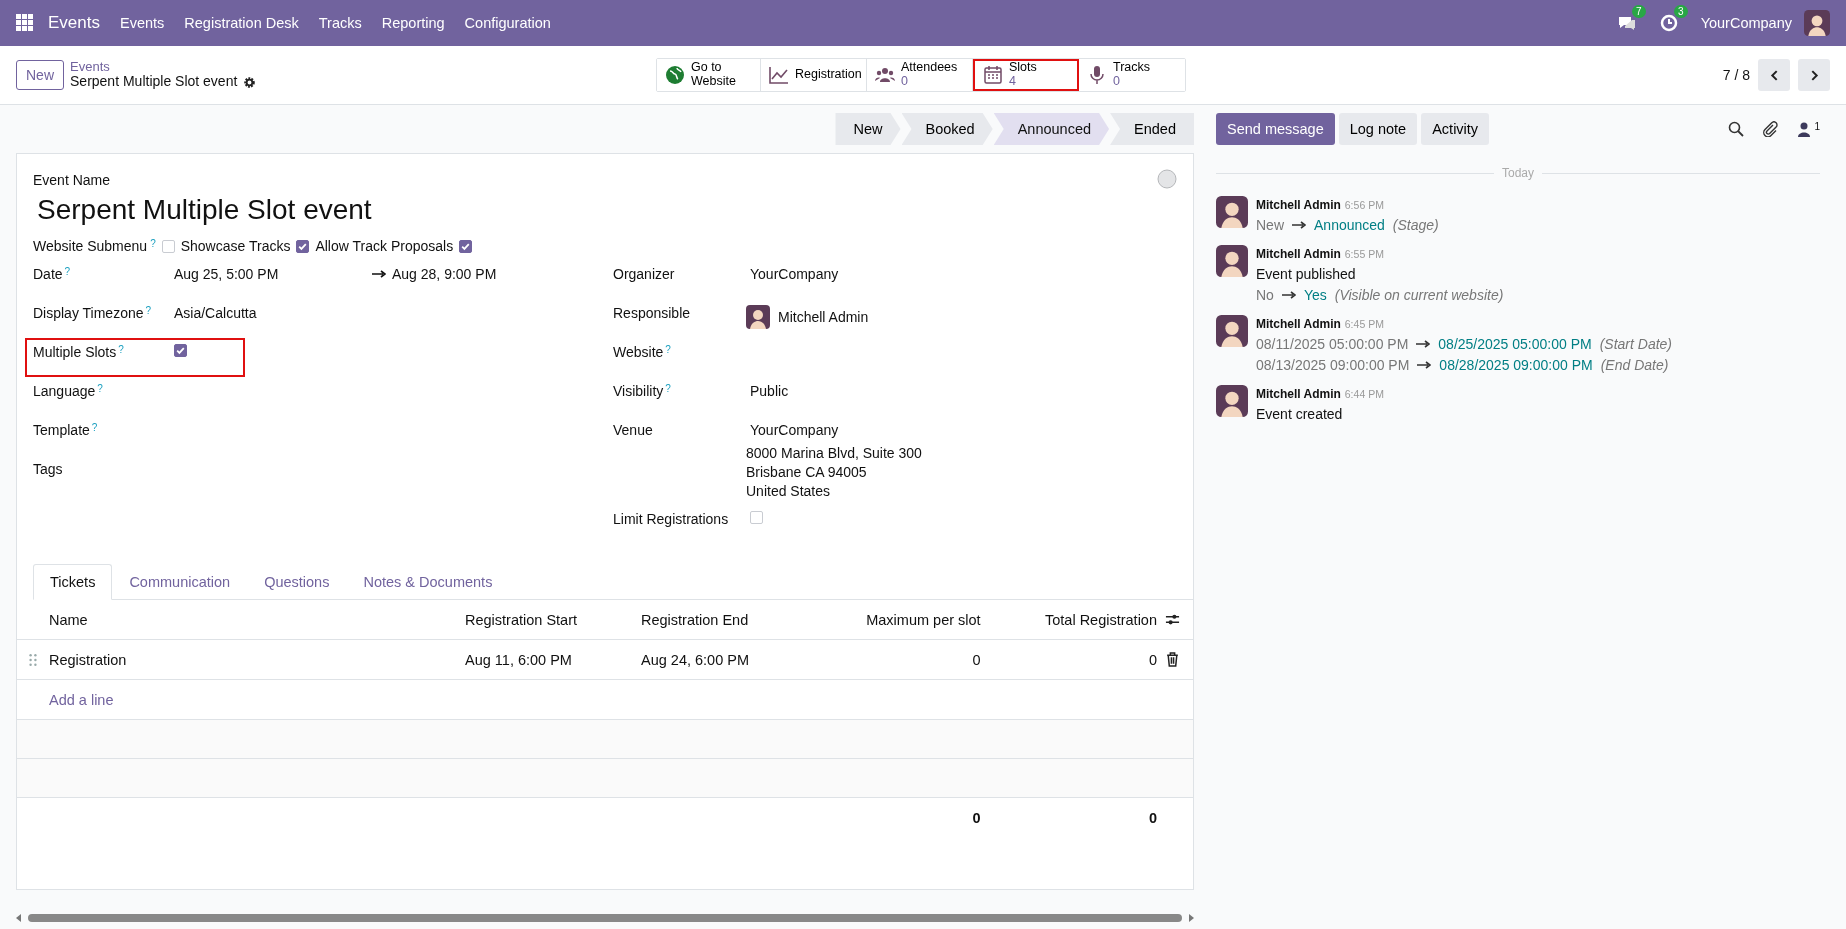 The image size is (1846, 929). What do you see at coordinates (868, 129) in the screenshot?
I see `stage-step: New` at bounding box center [868, 129].